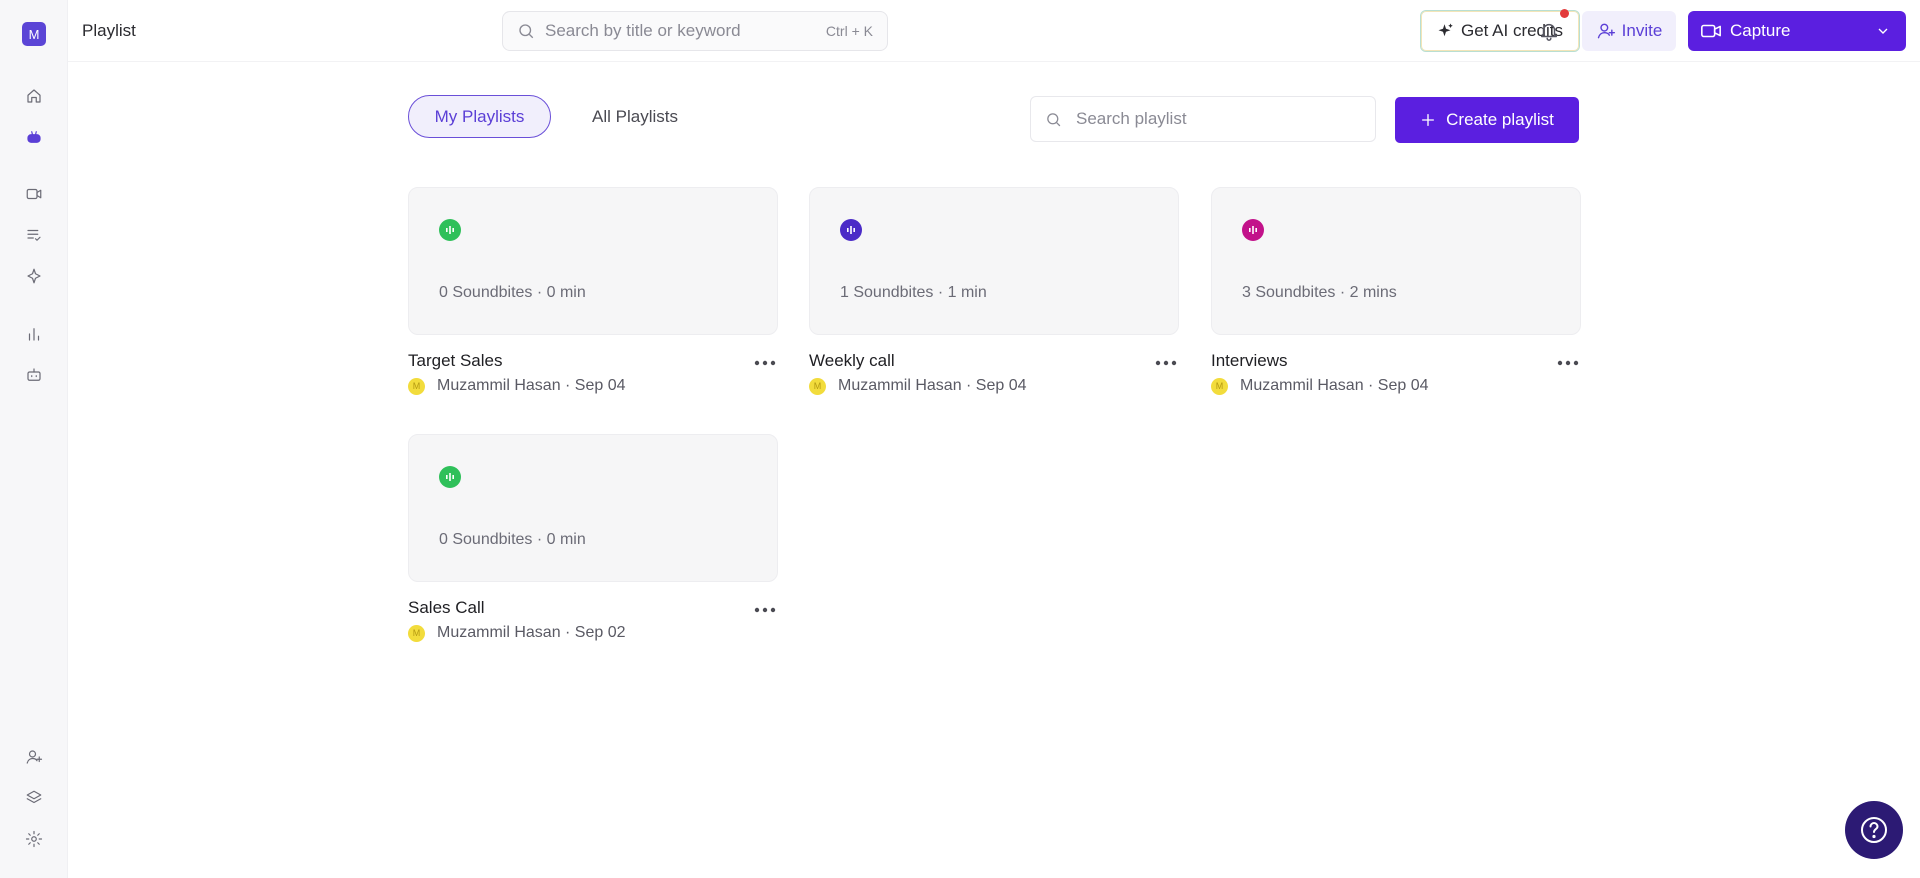 The width and height of the screenshot is (1920, 878). What do you see at coordinates (685, 31) in the screenshot?
I see `global-search-input` at bounding box center [685, 31].